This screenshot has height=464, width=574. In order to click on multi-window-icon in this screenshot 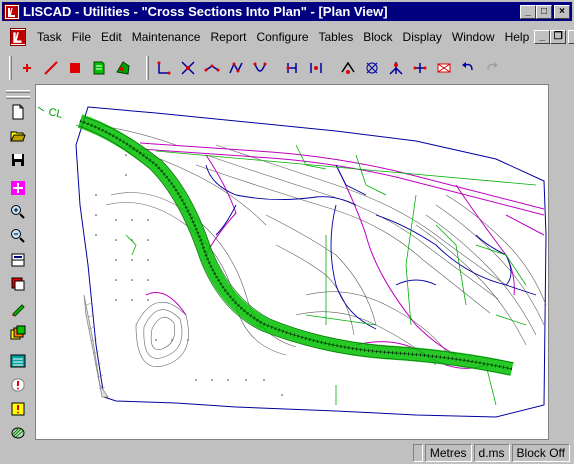, I will do `click(18, 333)`.